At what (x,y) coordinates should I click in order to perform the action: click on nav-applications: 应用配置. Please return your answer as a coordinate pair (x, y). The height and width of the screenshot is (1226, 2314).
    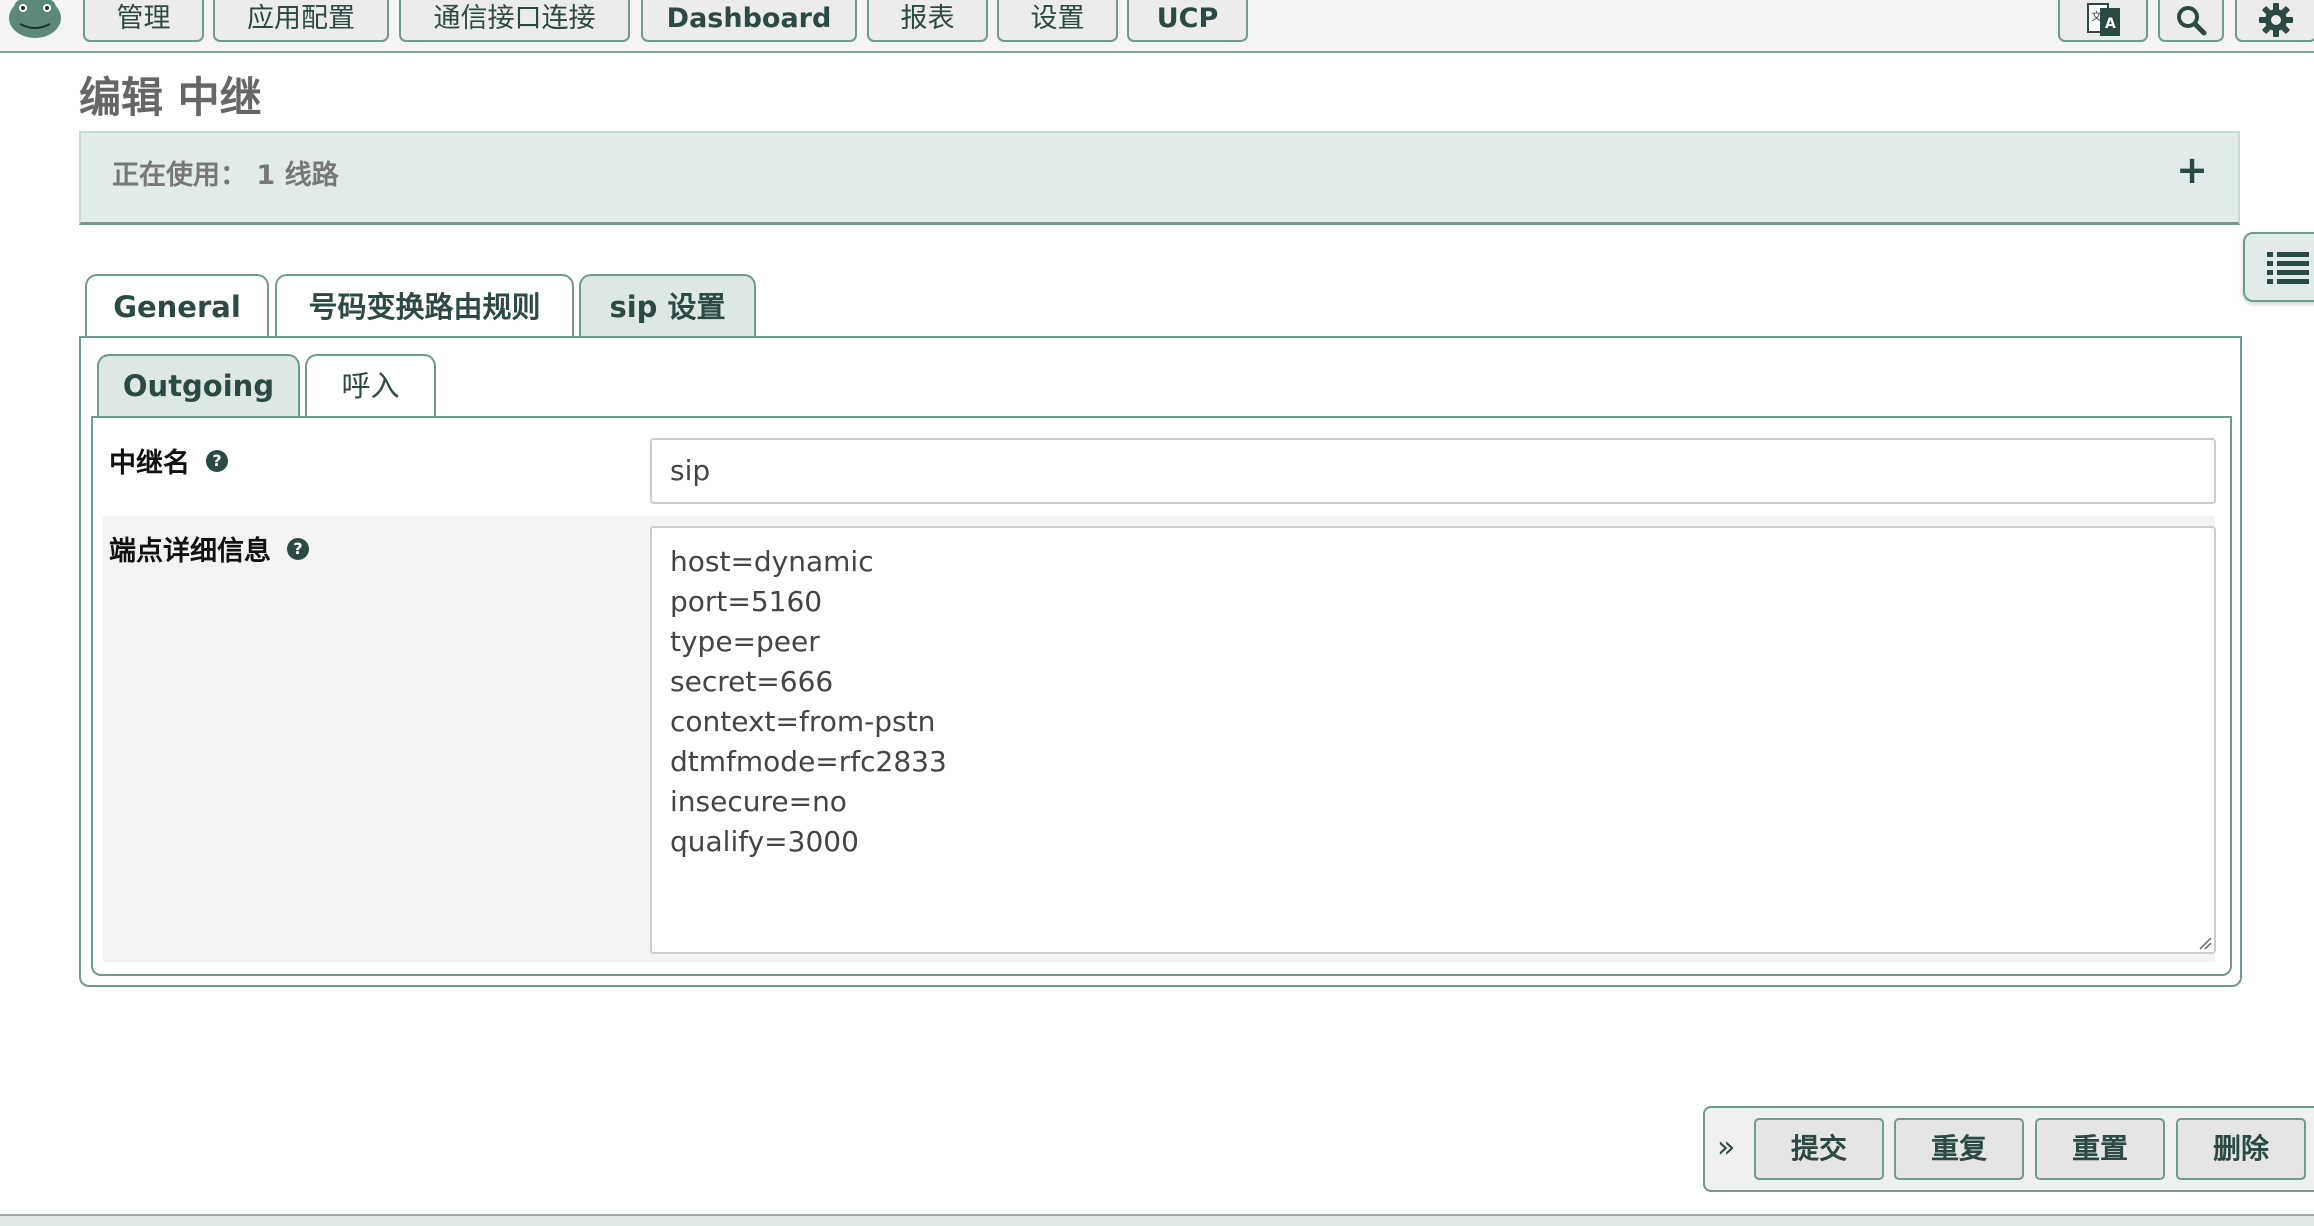
    Looking at the image, I should click on (301, 21).